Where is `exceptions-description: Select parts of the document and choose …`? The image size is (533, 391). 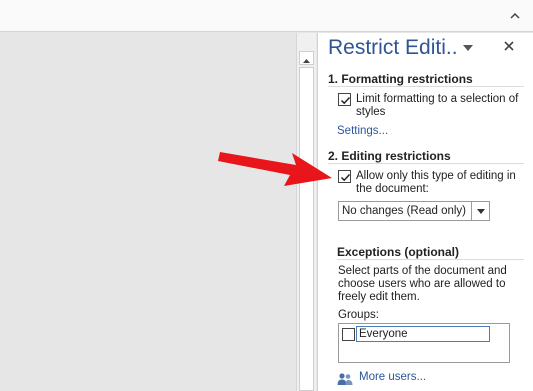
exceptions-description: Select parts of the document and choose … is located at coordinates (422, 284).